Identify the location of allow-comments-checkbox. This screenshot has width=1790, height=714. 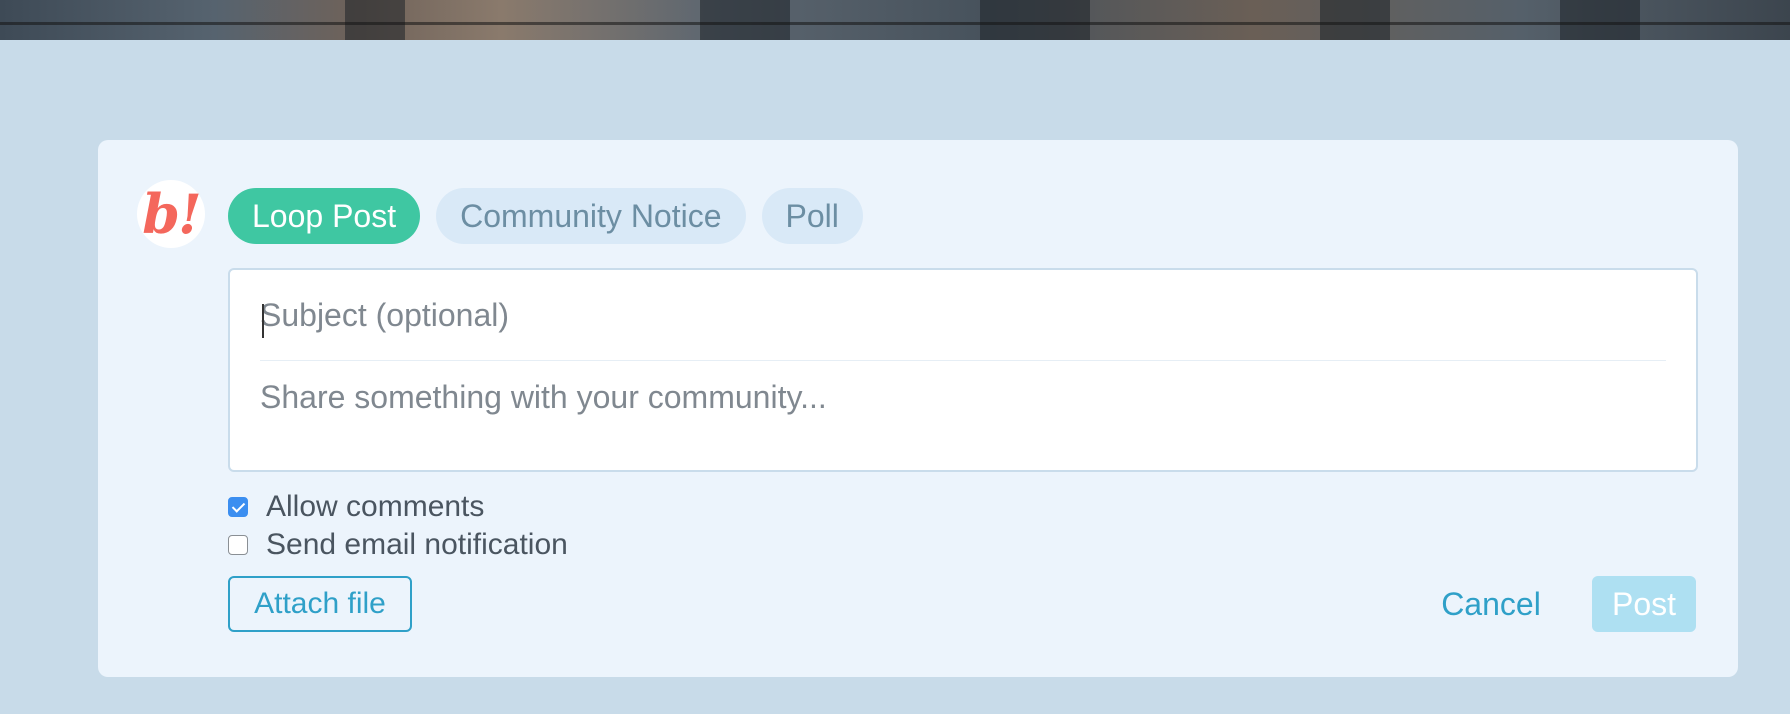
(238, 507).